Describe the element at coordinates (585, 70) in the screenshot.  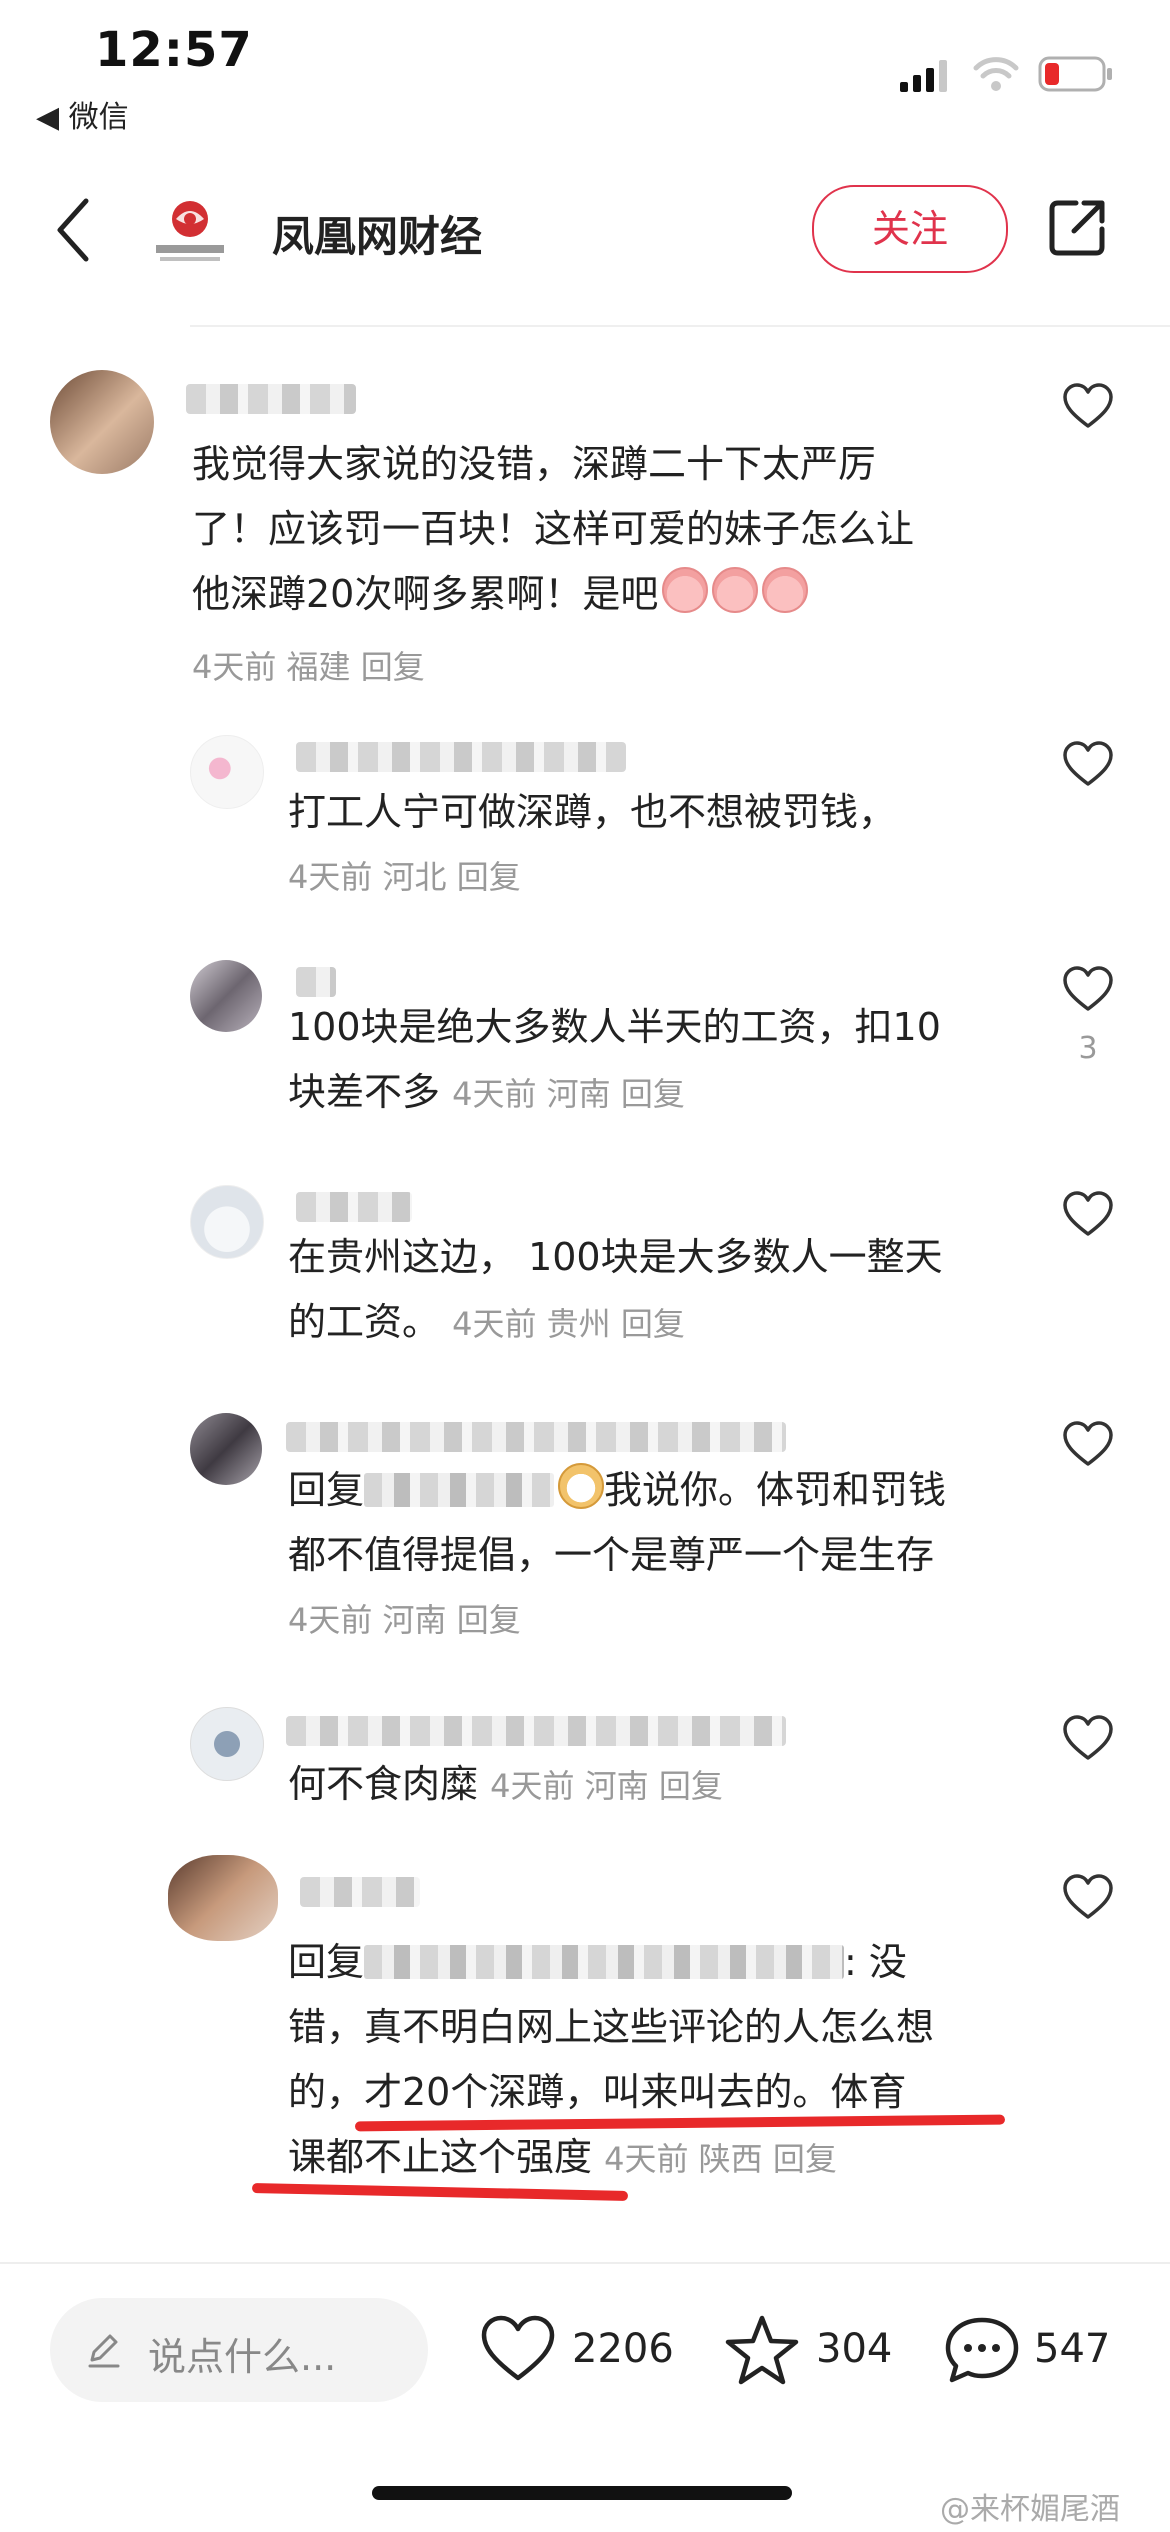
I see `status-bar: 12:57 ◀ 微信` at that location.